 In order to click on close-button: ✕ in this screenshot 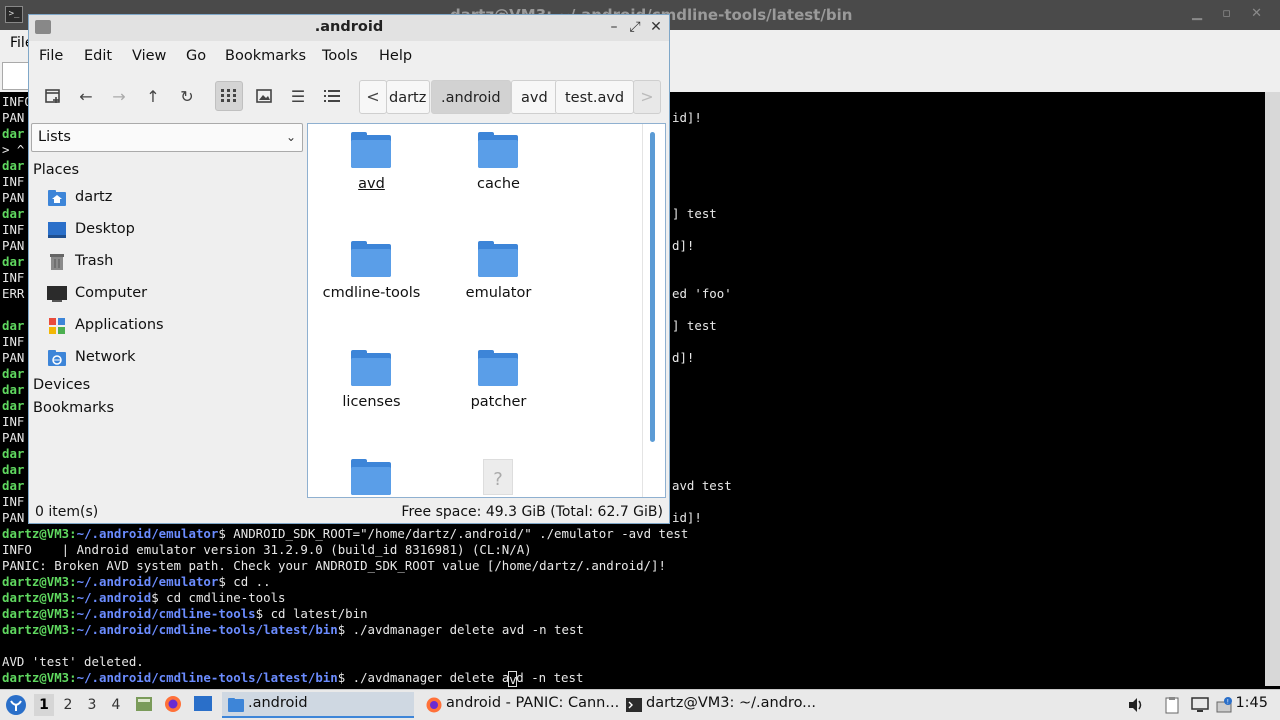, I will do `click(656, 27)`.